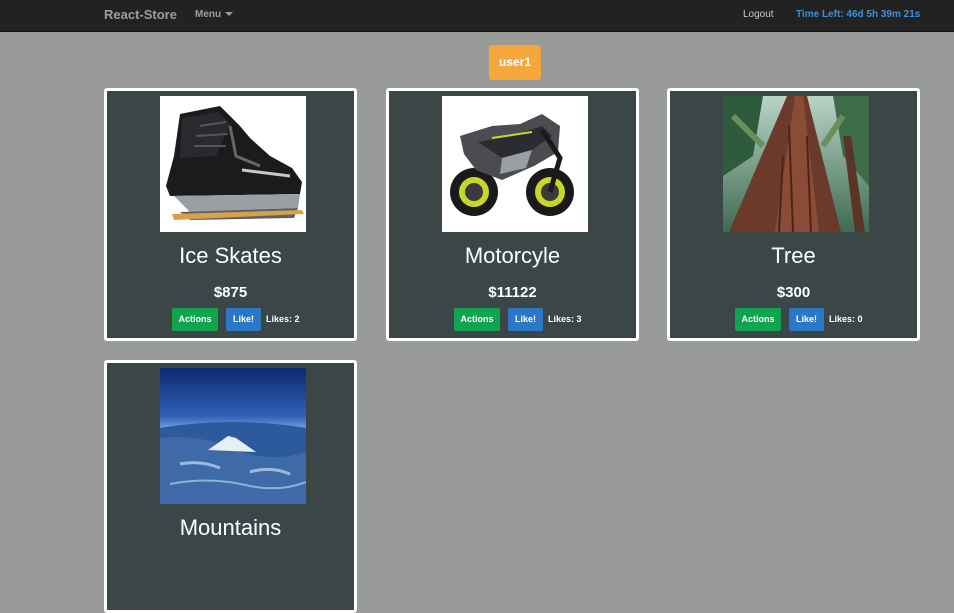 This screenshot has height=613, width=954. I want to click on menu-label: Menu, so click(208, 14).